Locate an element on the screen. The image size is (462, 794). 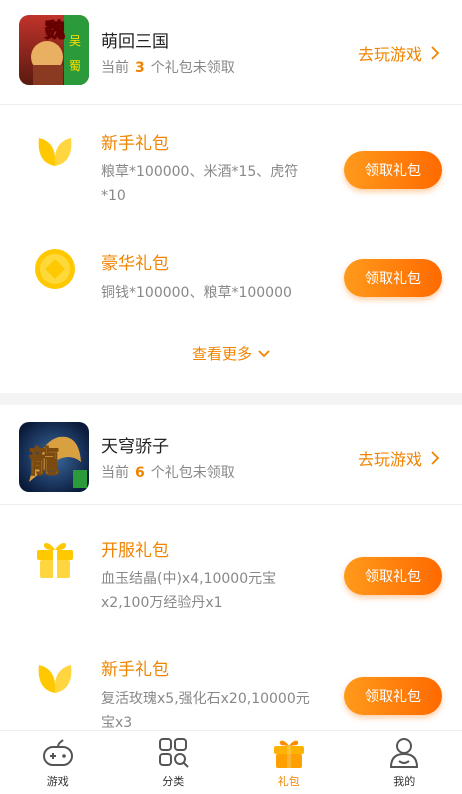
game-icon: 龍 is located at coordinates (54, 457).